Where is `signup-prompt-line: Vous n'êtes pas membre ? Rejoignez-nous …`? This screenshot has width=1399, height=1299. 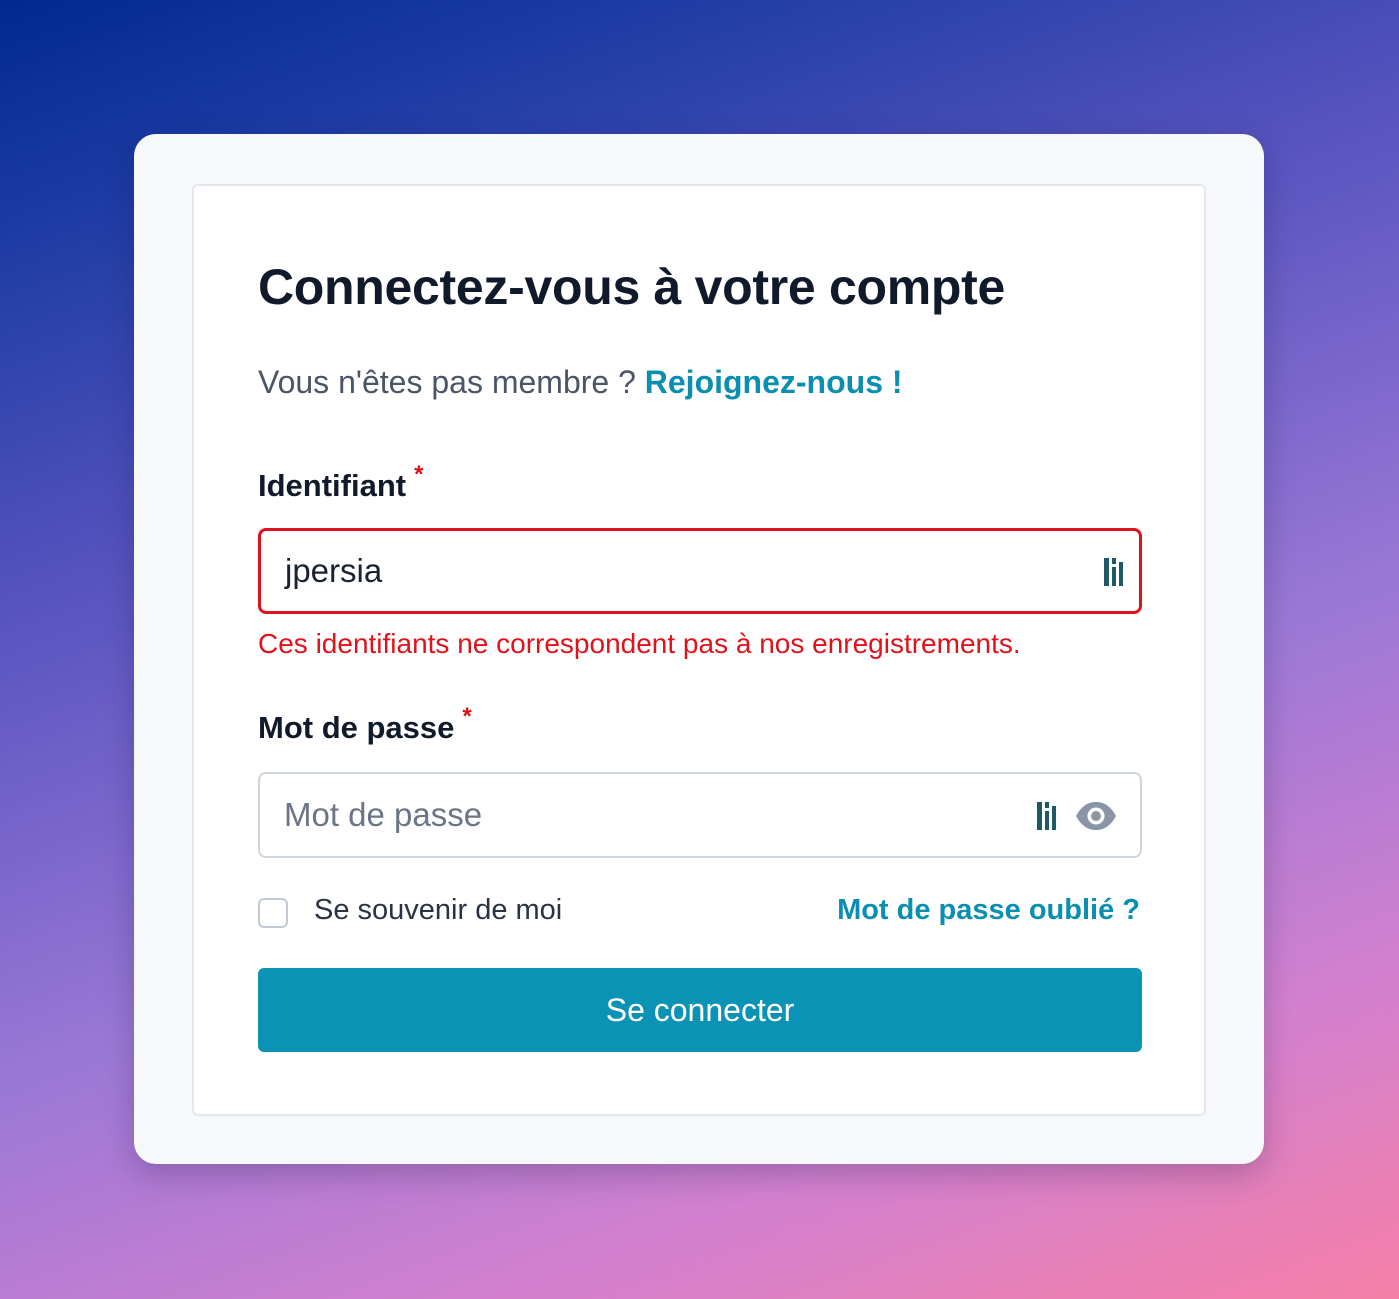
signup-prompt-line: Vous n'êtes pas membre ? Rejoignez-nous … is located at coordinates (580, 382).